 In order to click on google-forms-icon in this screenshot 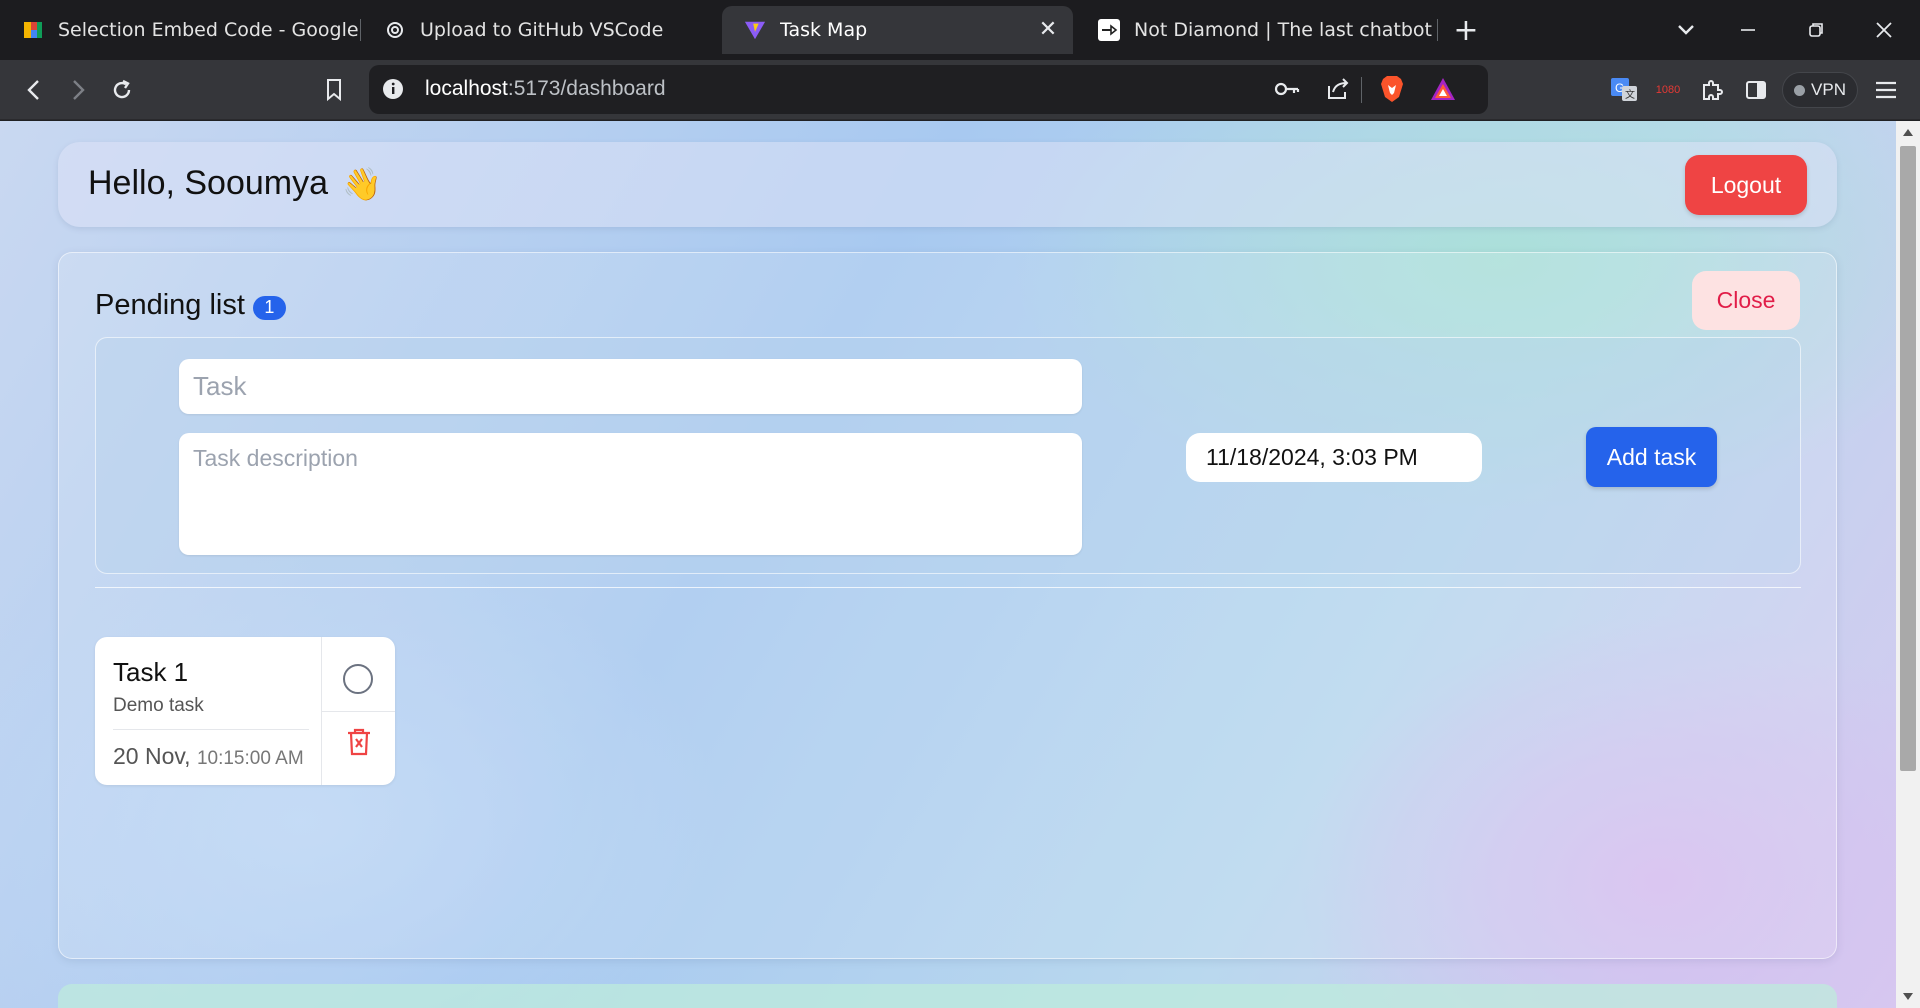, I will do `click(33, 30)`.